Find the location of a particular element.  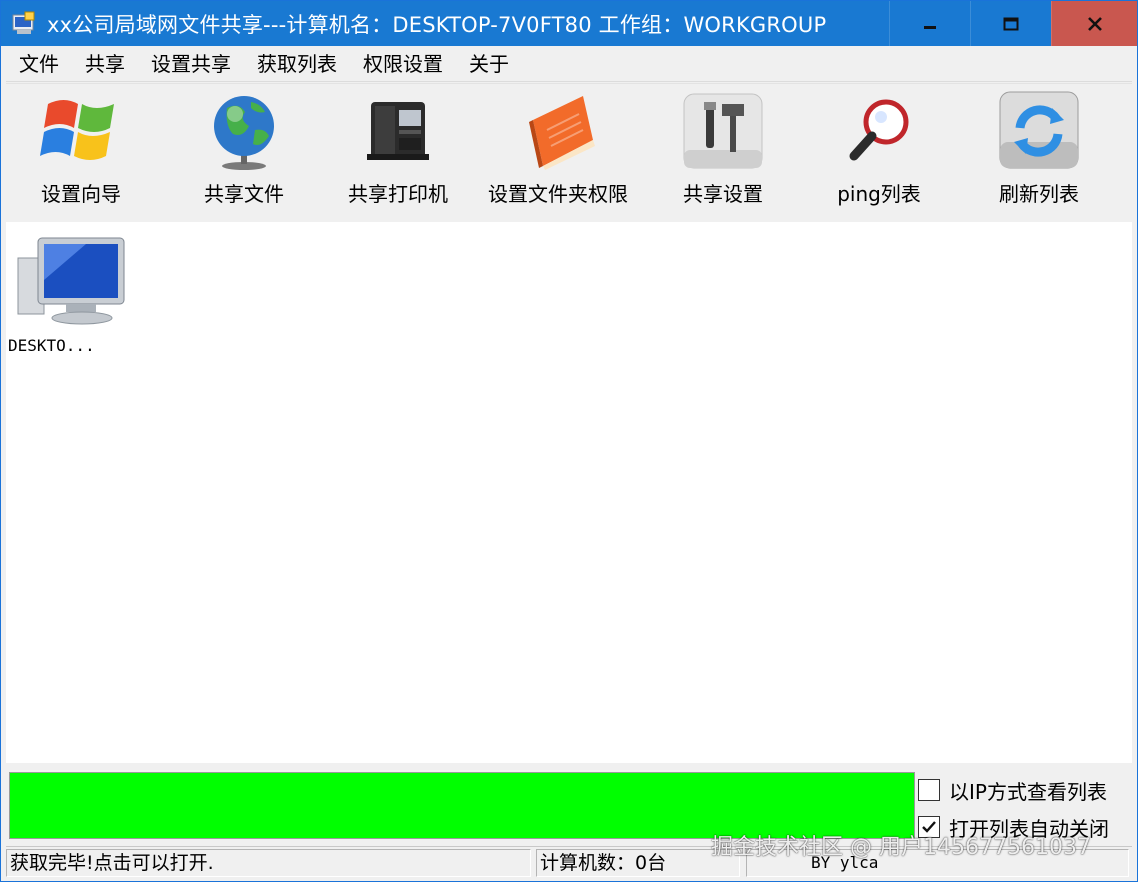

globe-icon is located at coordinates (244, 130).